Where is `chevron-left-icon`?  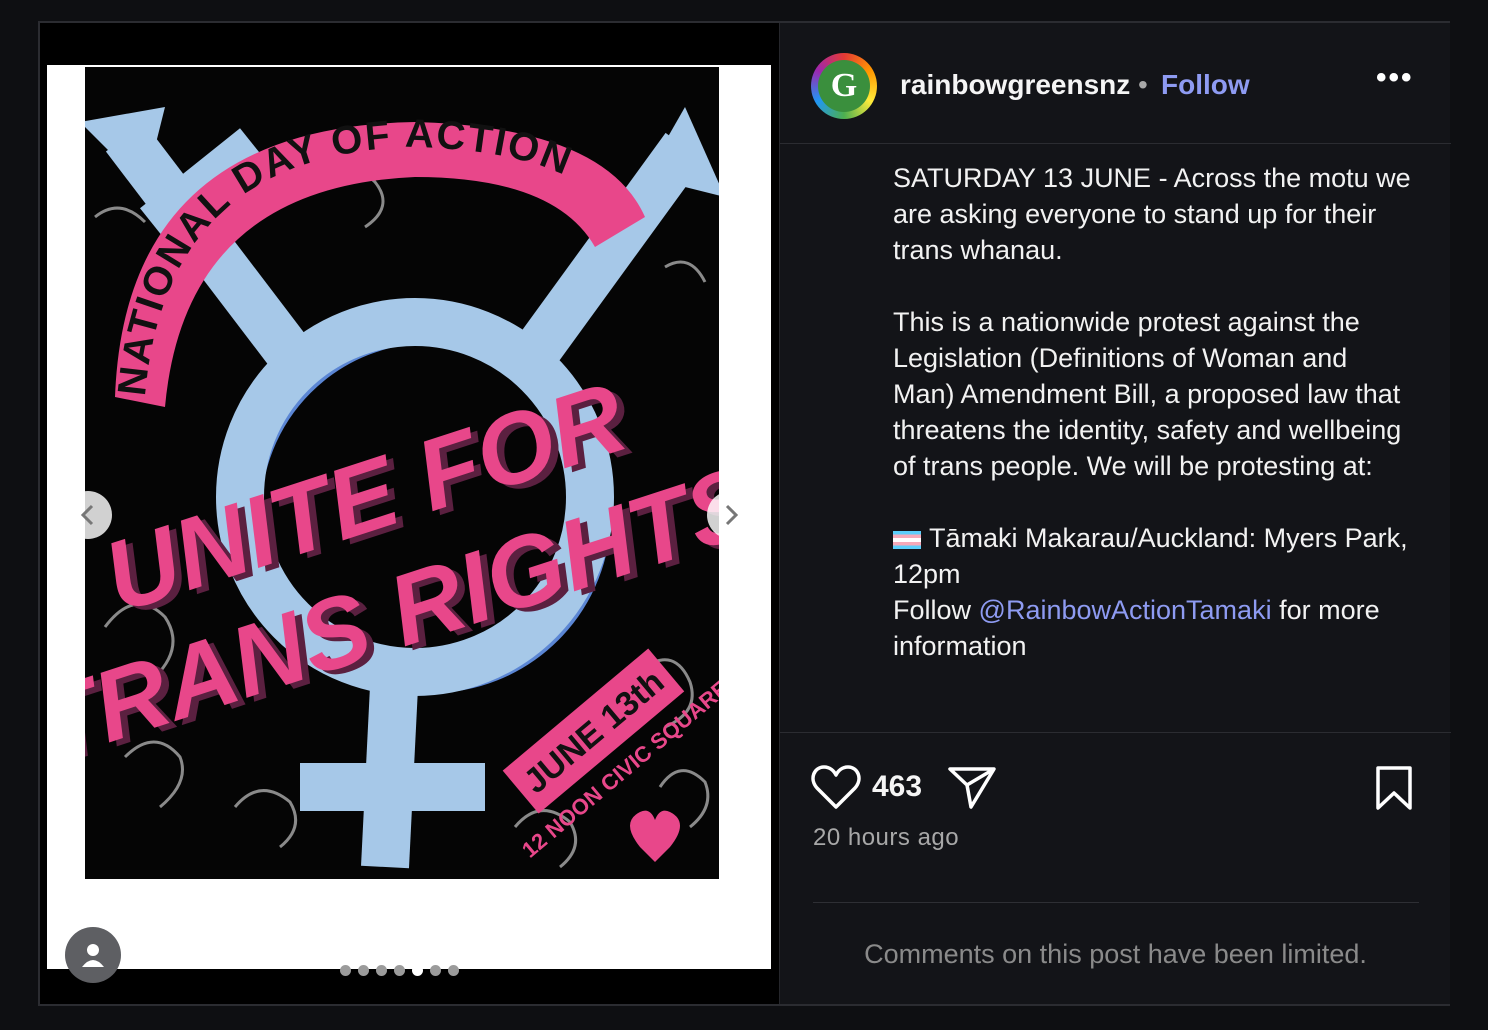 chevron-left-icon is located at coordinates (87, 515).